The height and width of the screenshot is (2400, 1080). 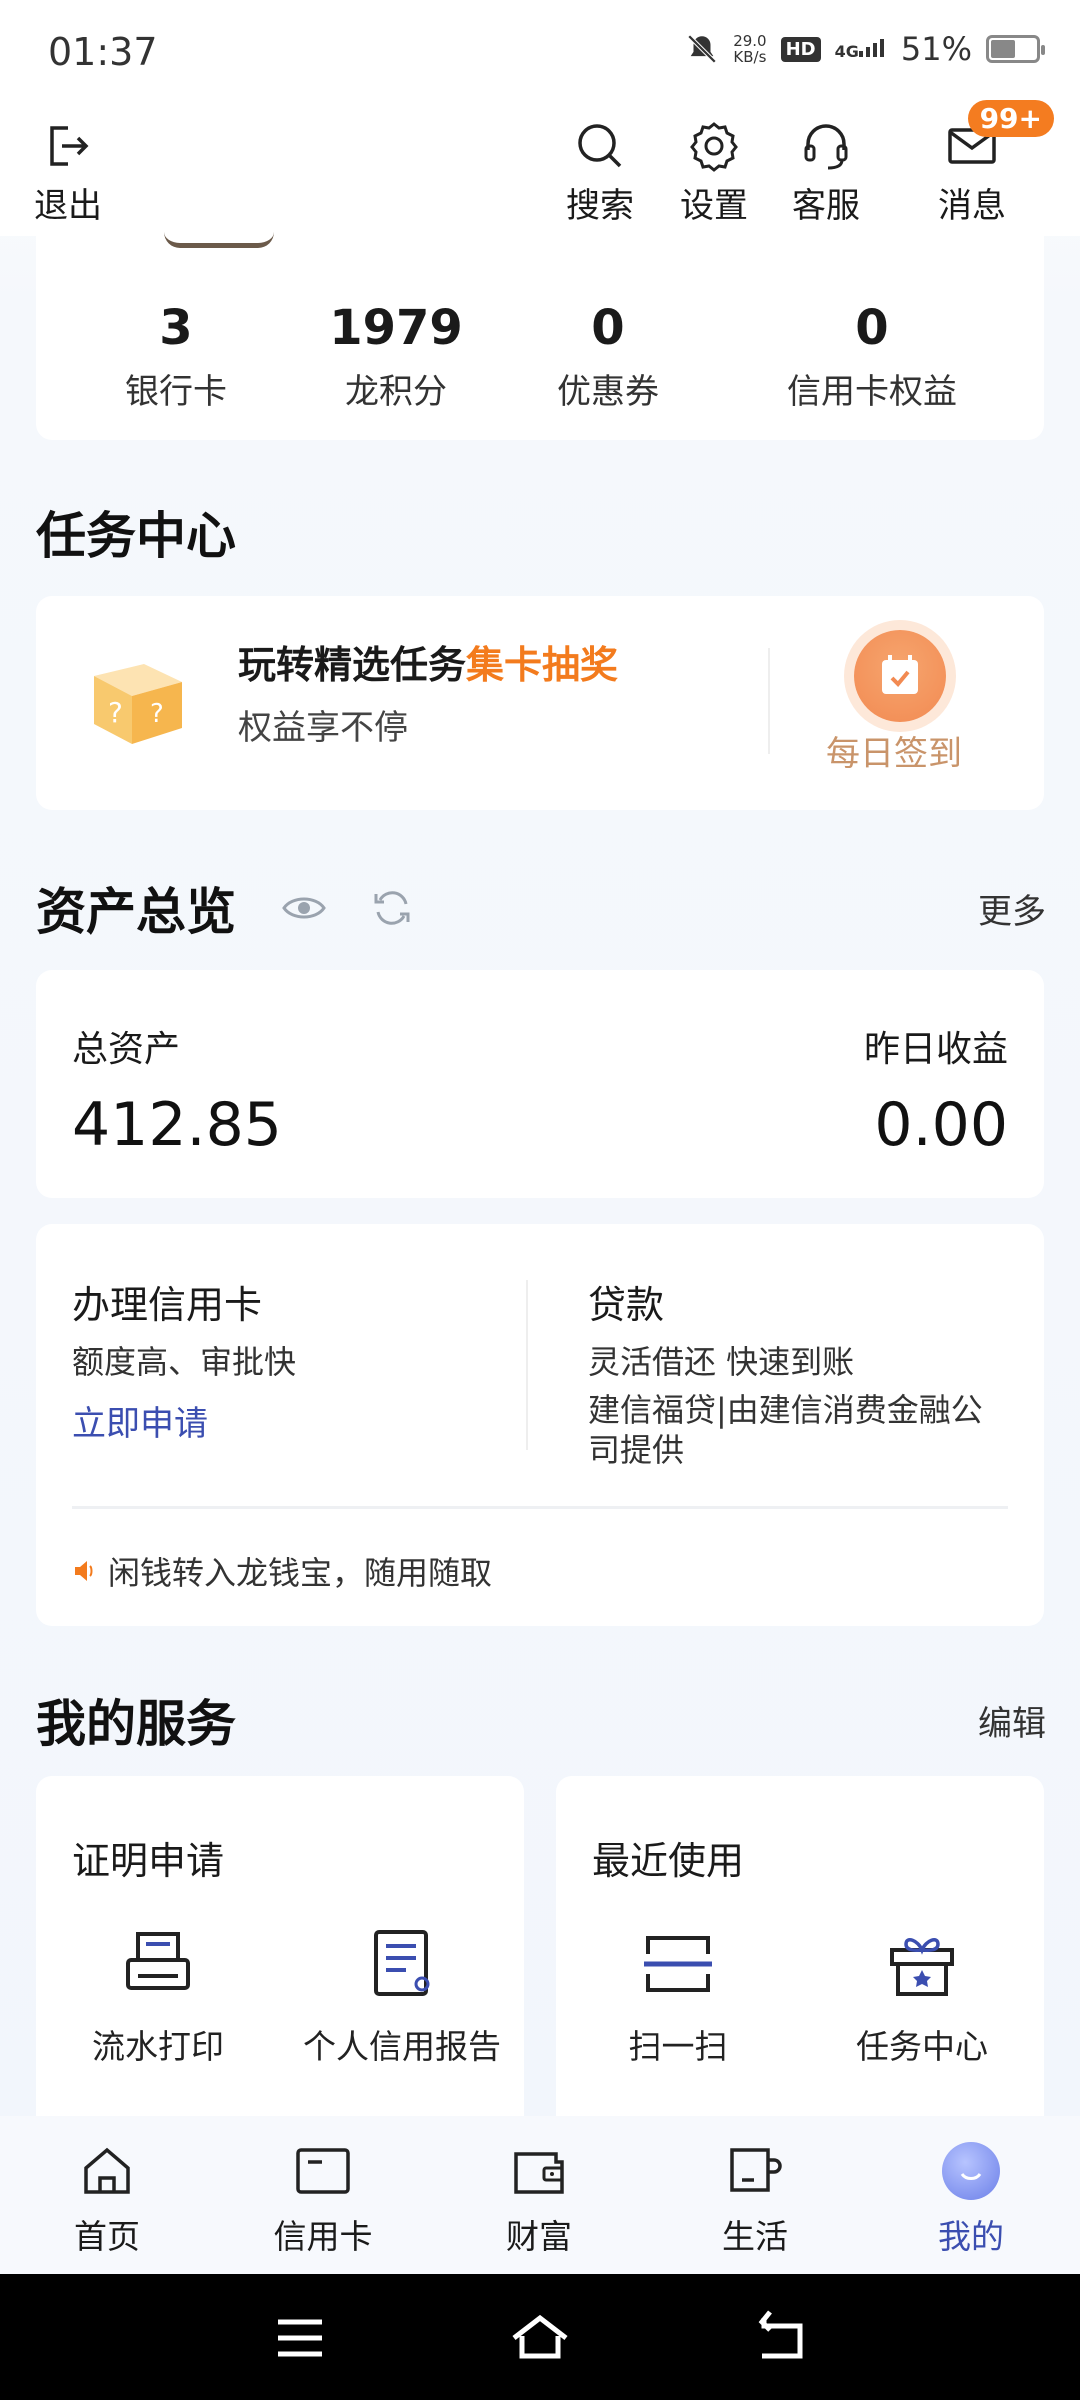 I want to click on scan-icon, so click(x=678, y=1964).